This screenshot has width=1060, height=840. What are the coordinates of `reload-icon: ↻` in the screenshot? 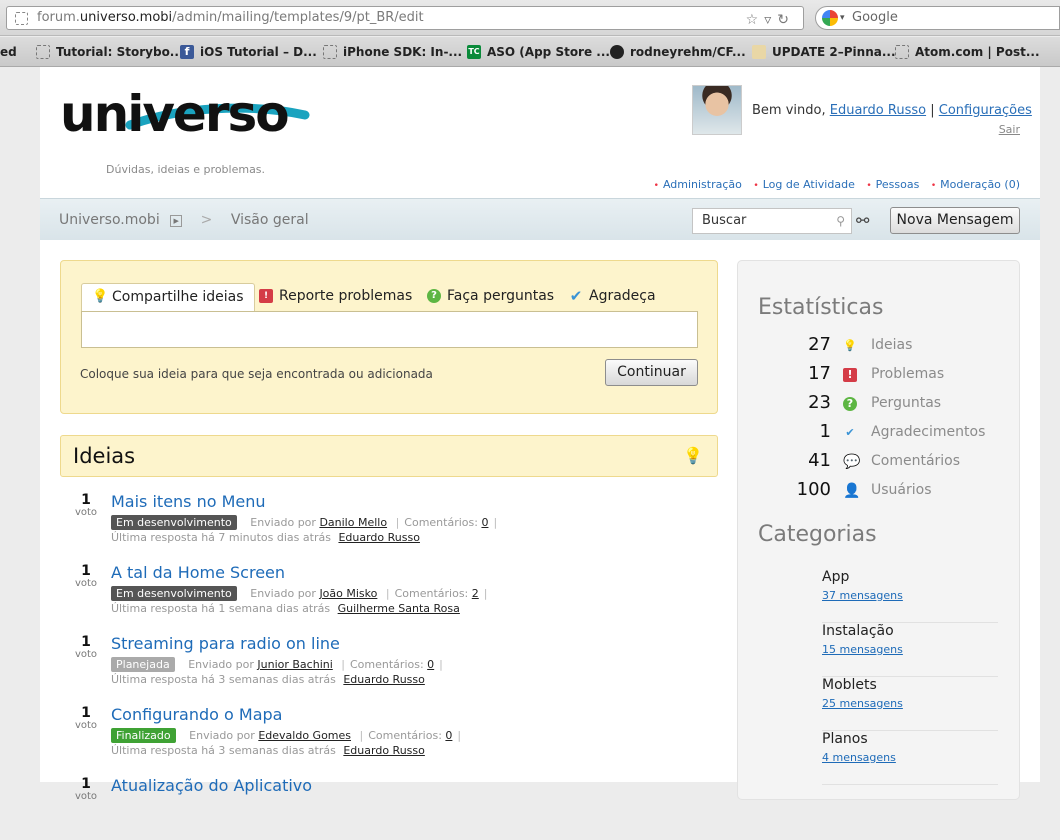 It's located at (786, 20).